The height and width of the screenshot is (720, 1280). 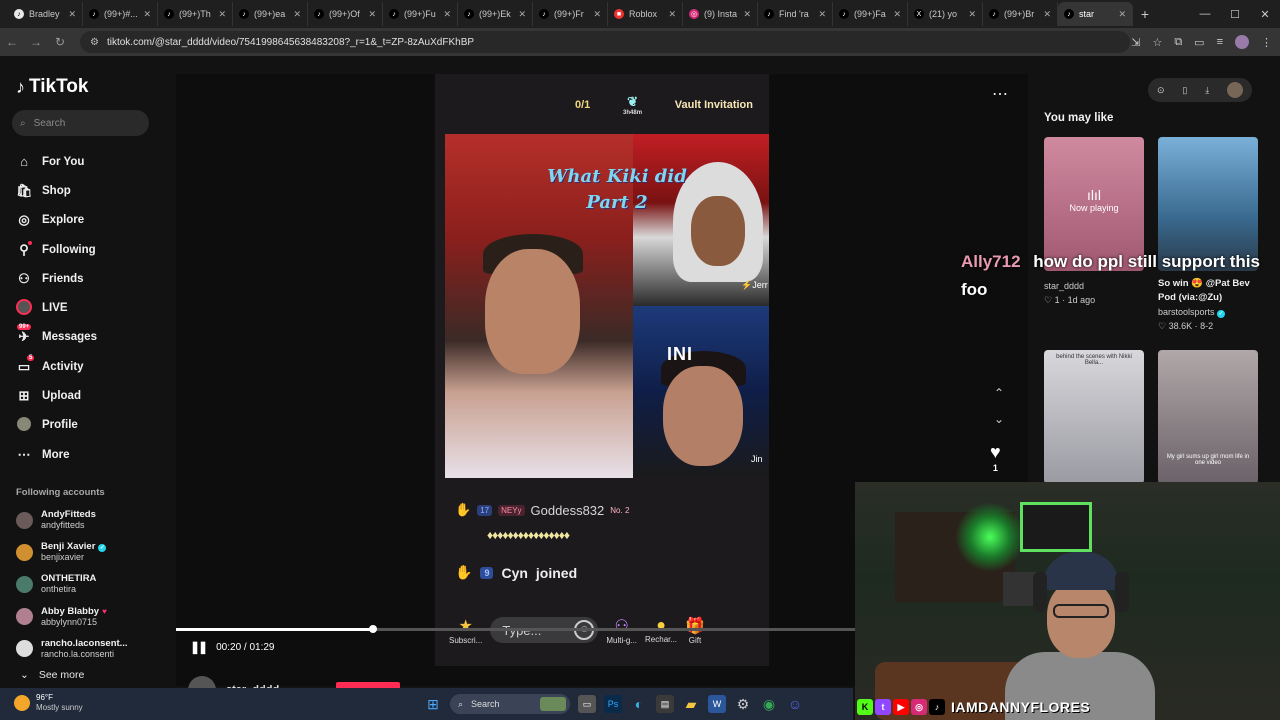 I want to click on sidebar-item-label: Upload, so click(x=61, y=396).